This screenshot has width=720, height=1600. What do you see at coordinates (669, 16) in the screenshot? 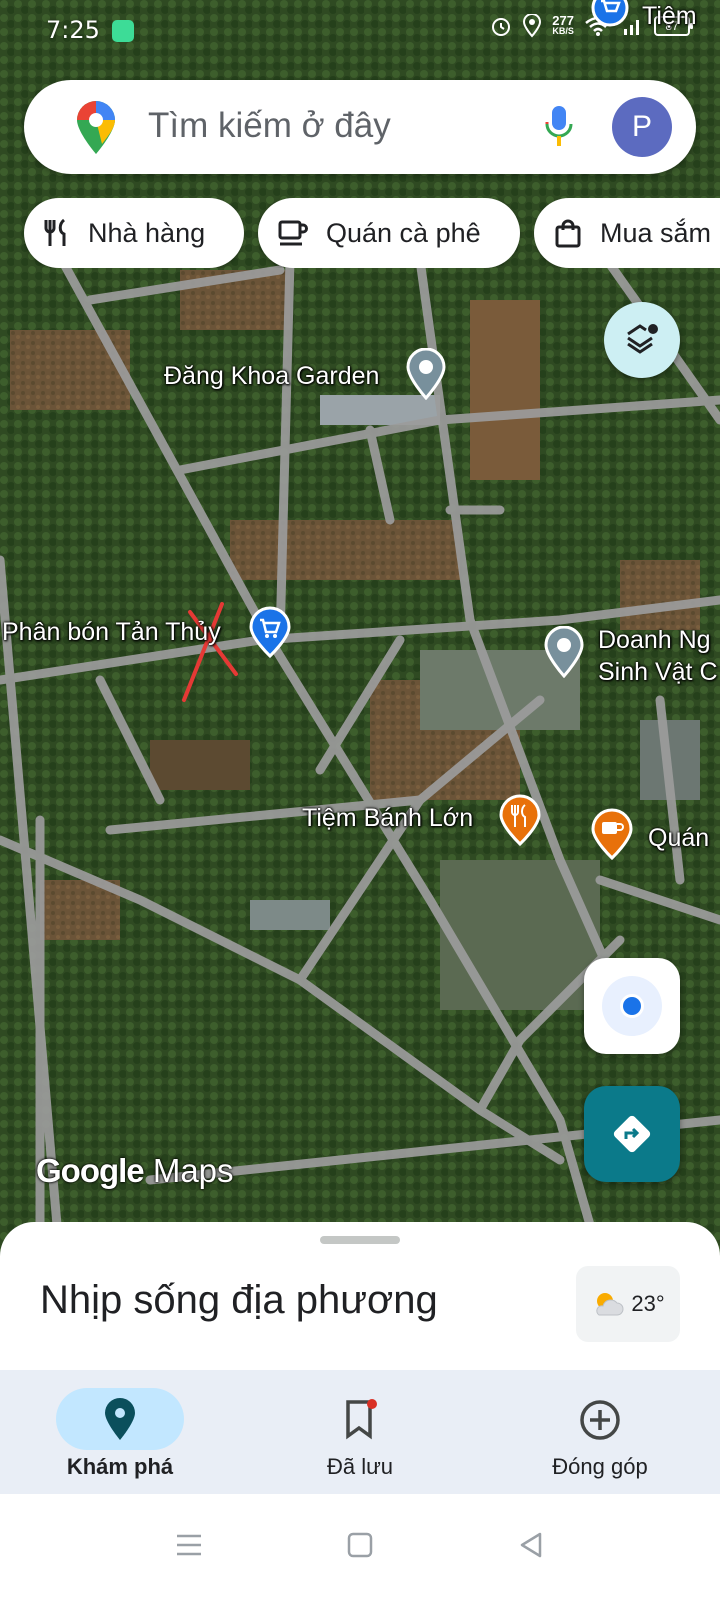
I see `map-label-tiem-top: Tiệm` at bounding box center [669, 16].